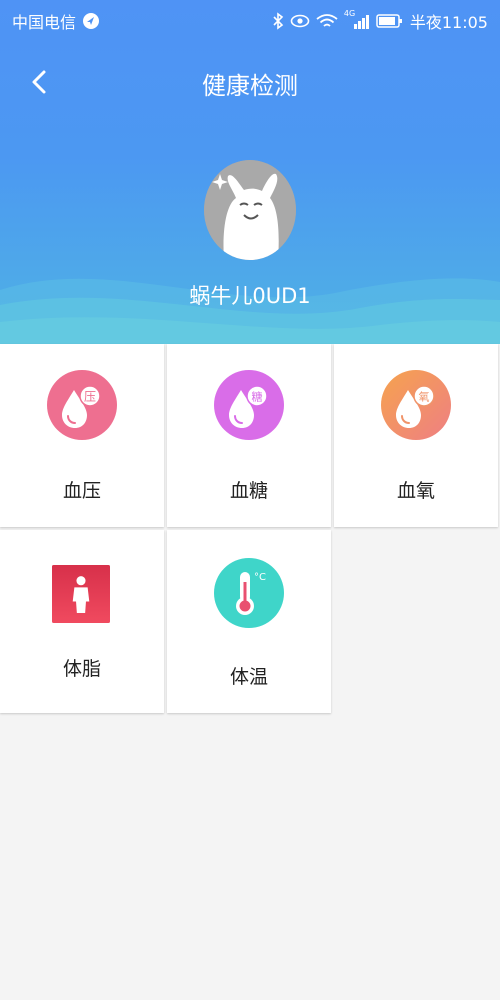 The height and width of the screenshot is (1000, 500). I want to click on blood-sugar-icon: 糖, so click(249, 405).